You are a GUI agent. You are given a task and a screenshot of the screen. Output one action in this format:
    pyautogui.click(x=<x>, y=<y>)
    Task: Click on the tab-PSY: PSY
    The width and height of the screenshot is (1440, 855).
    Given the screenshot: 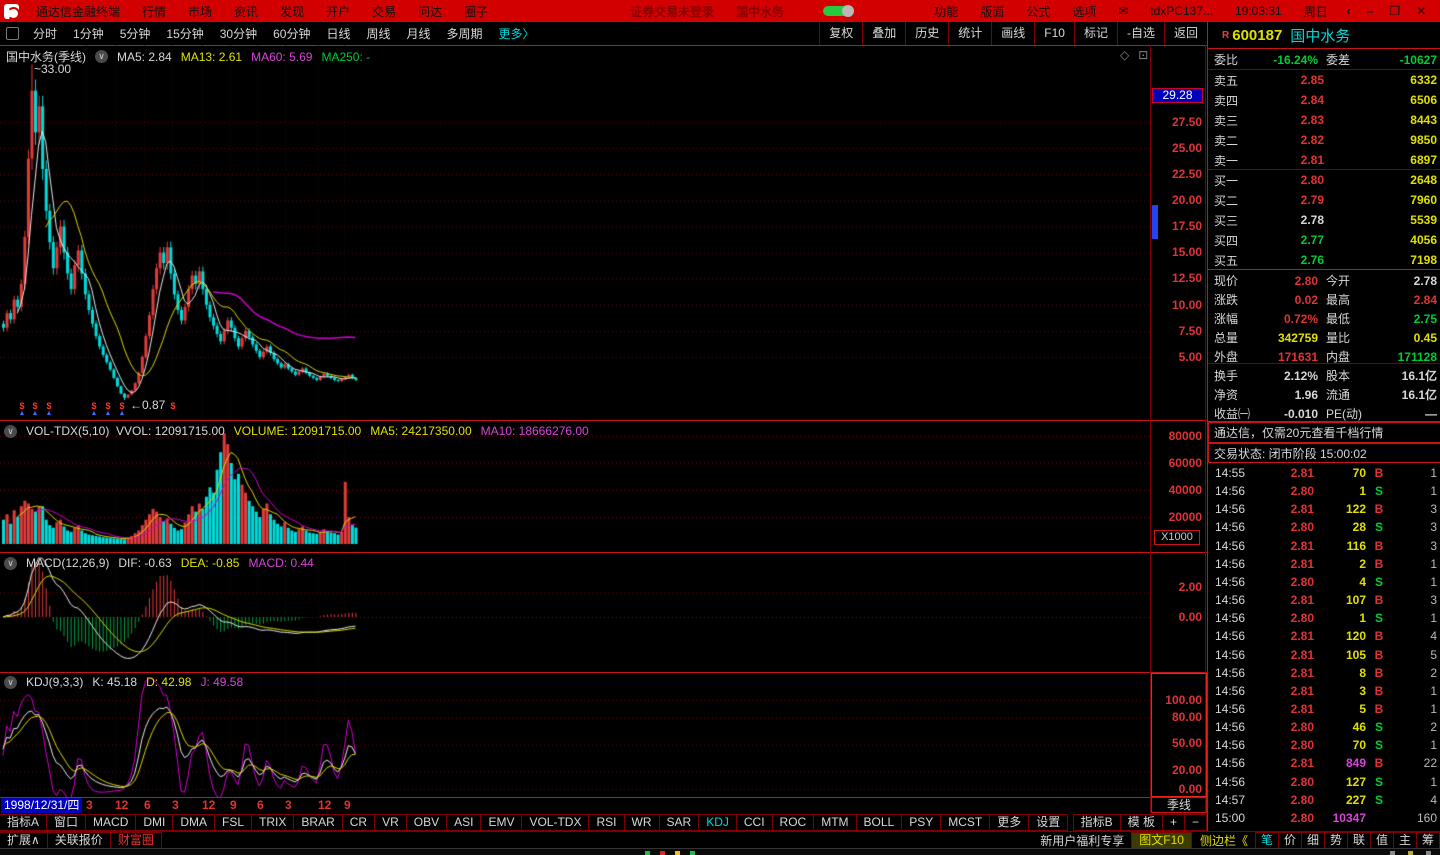 What is the action you would take?
    pyautogui.click(x=921, y=822)
    